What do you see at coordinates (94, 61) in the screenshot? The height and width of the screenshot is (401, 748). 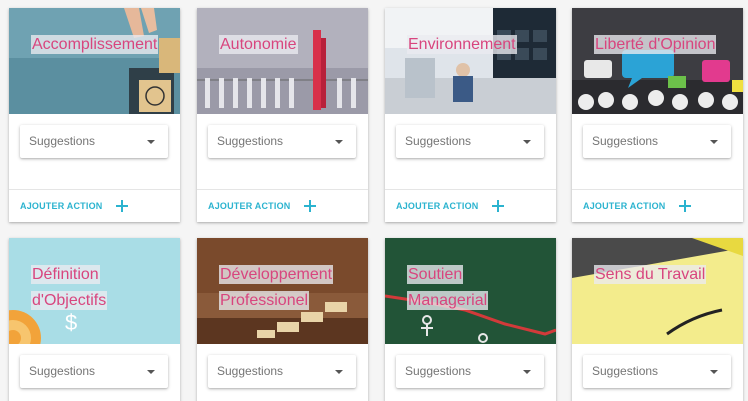 I see `hand-blocks-image` at bounding box center [94, 61].